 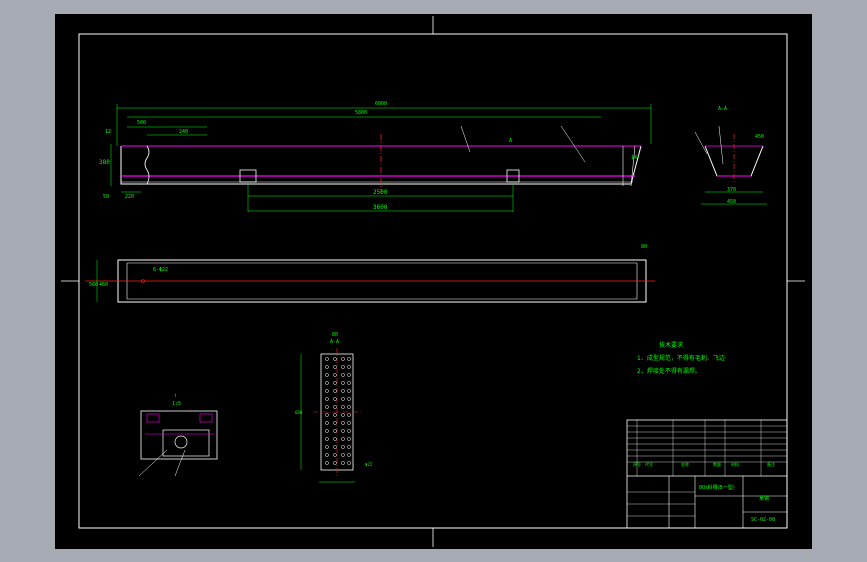 I want to click on detail-hole-icon, so click(x=181, y=442).